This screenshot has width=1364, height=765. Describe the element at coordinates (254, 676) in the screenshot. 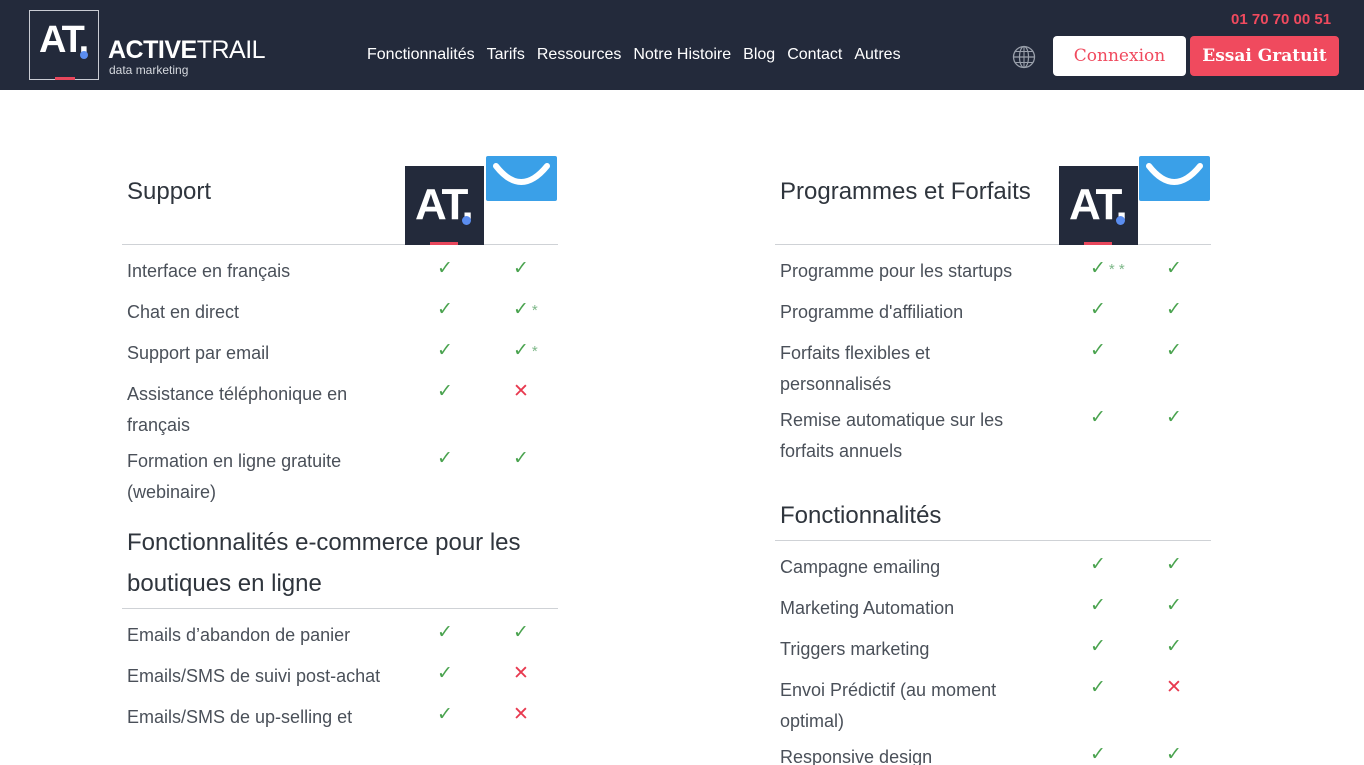

I see `feature-label: Emails/SMS de suivi post-achat` at that location.